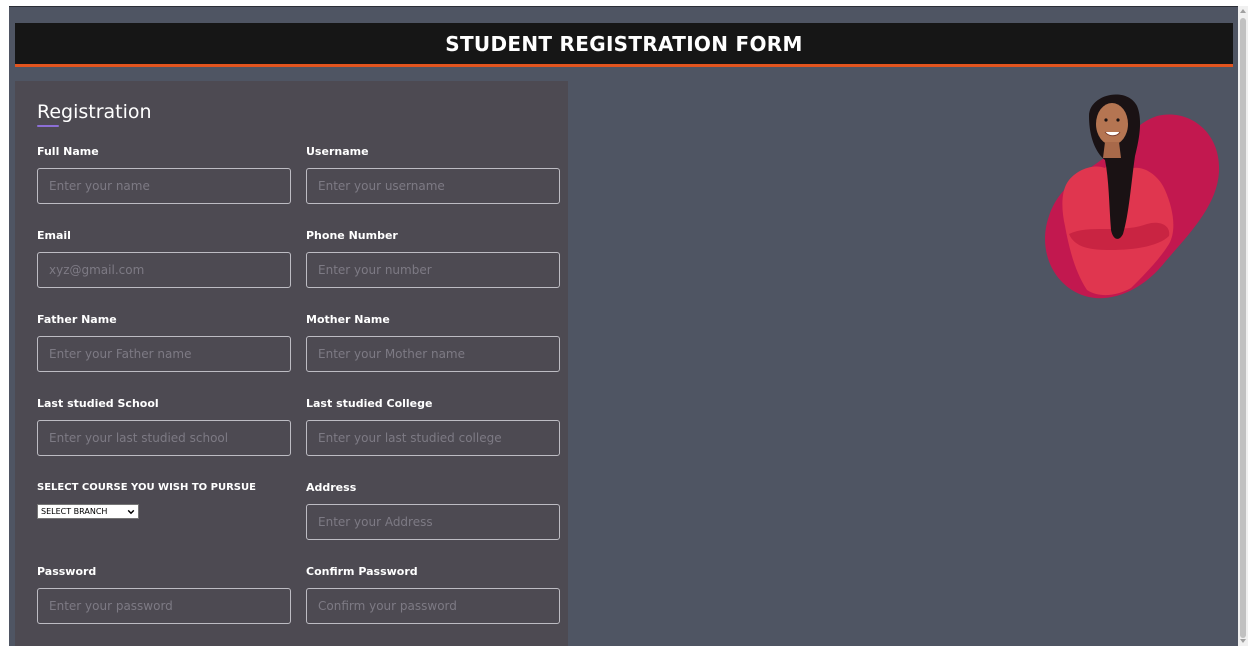  I want to click on email-group: Email, so click(164, 258).